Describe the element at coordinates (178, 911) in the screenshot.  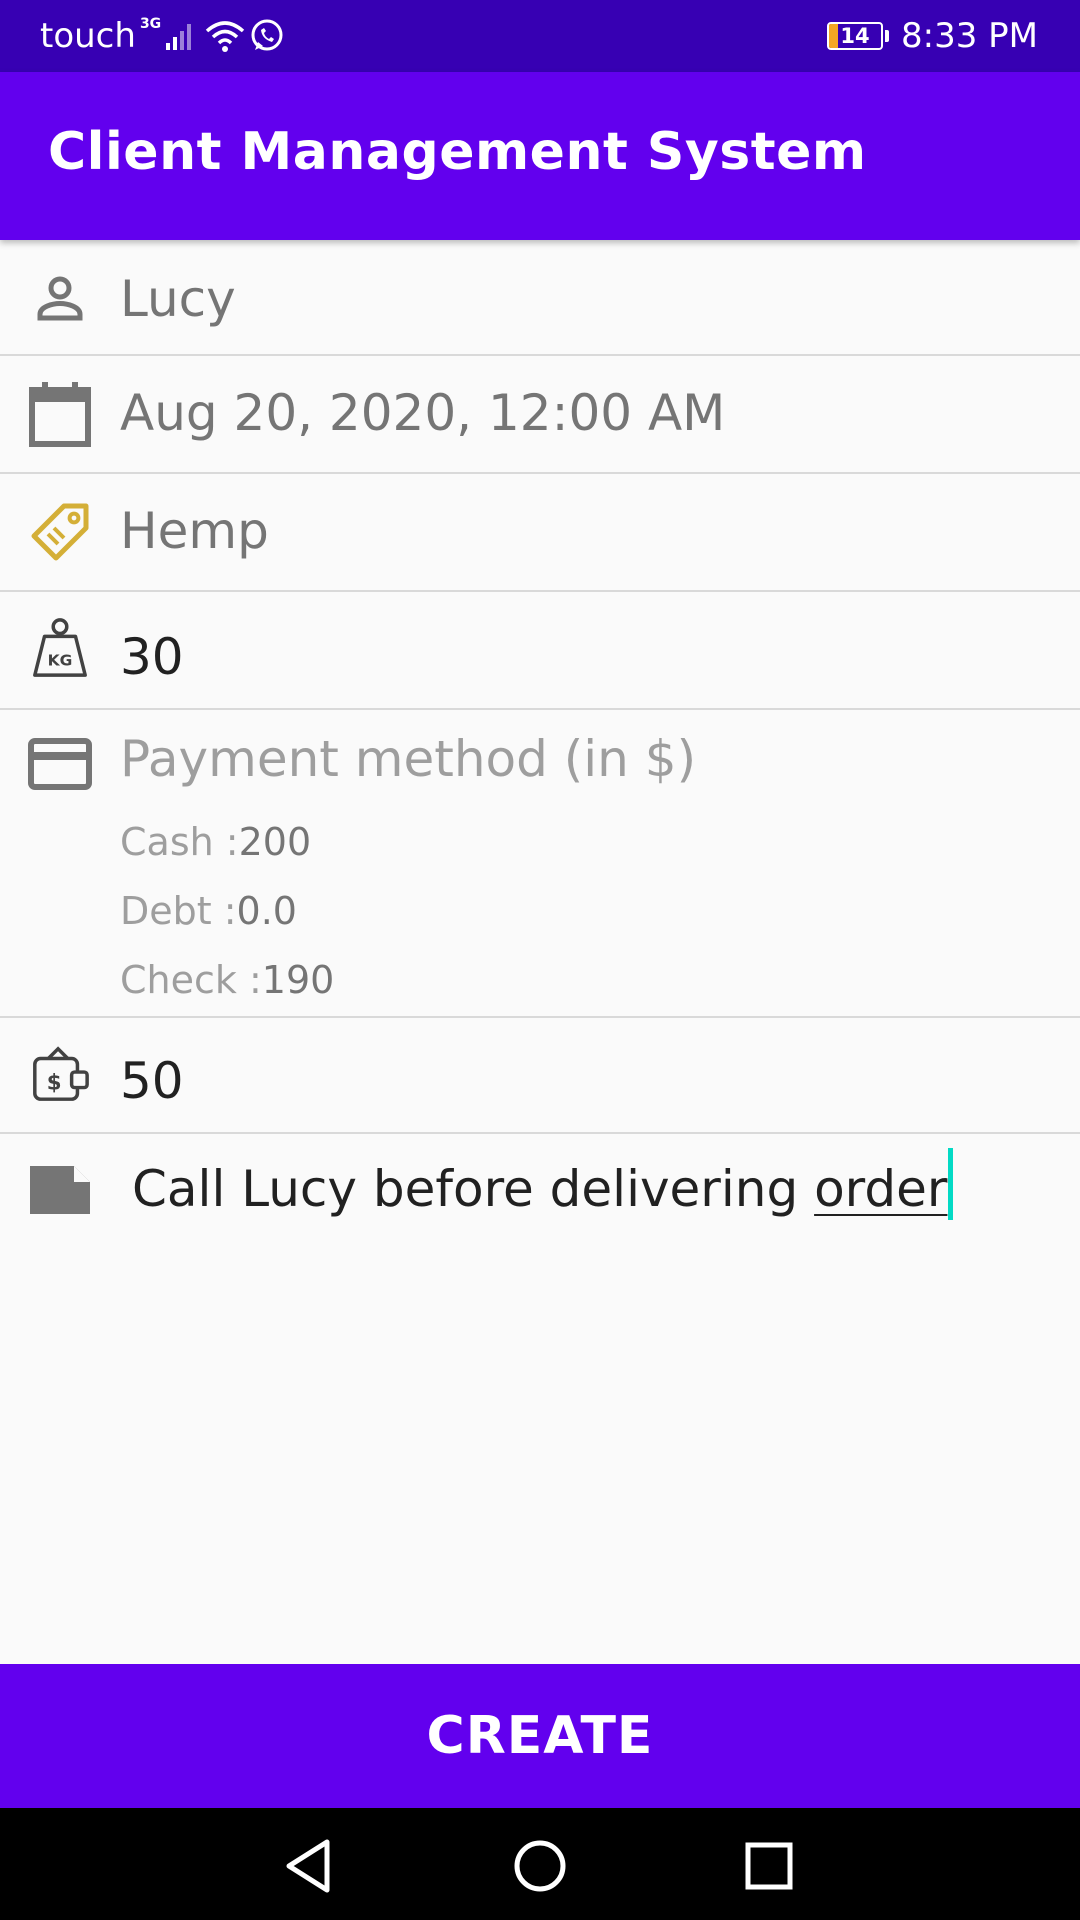
I see `debt-label: Debt :` at that location.